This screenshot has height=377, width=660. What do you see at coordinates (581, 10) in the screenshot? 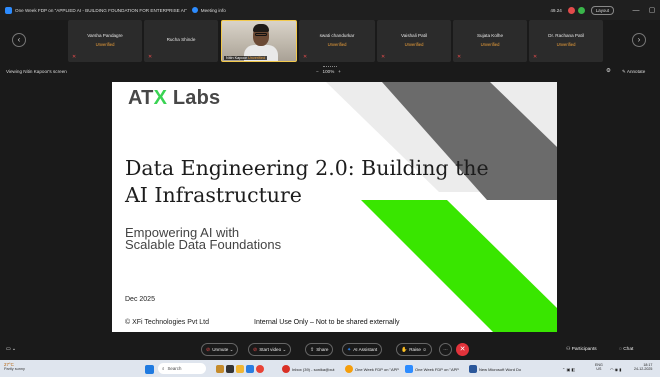
I see `security-icon` at bounding box center [581, 10].